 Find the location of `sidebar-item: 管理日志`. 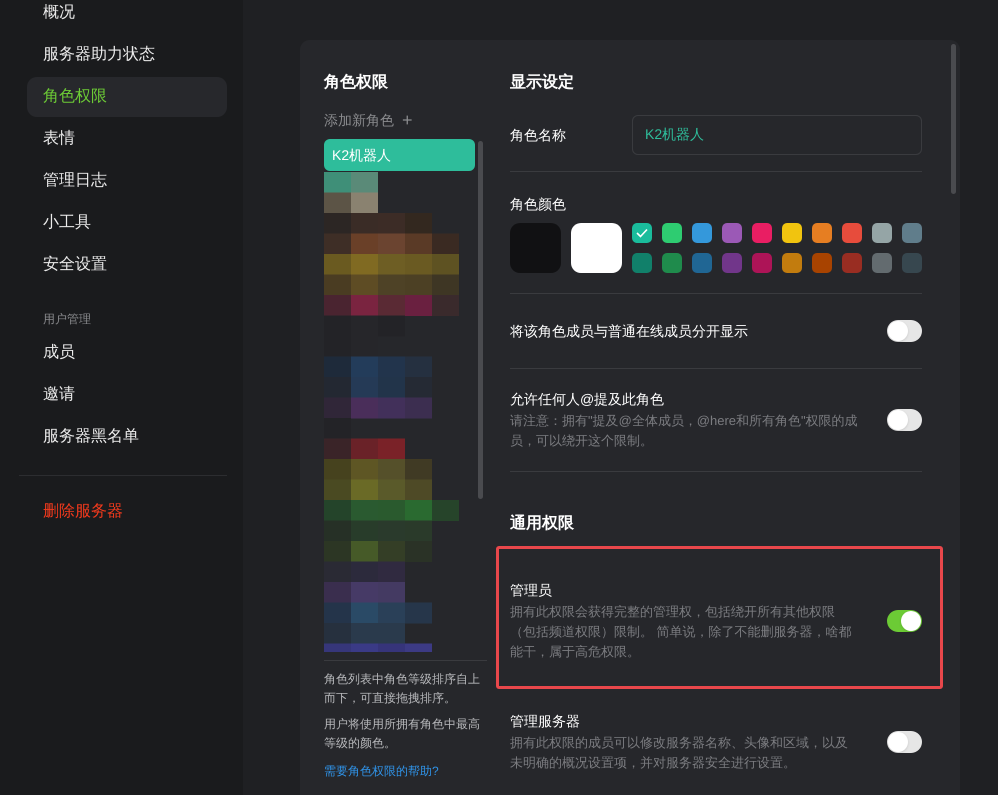

sidebar-item: 管理日志 is located at coordinates (127, 181).